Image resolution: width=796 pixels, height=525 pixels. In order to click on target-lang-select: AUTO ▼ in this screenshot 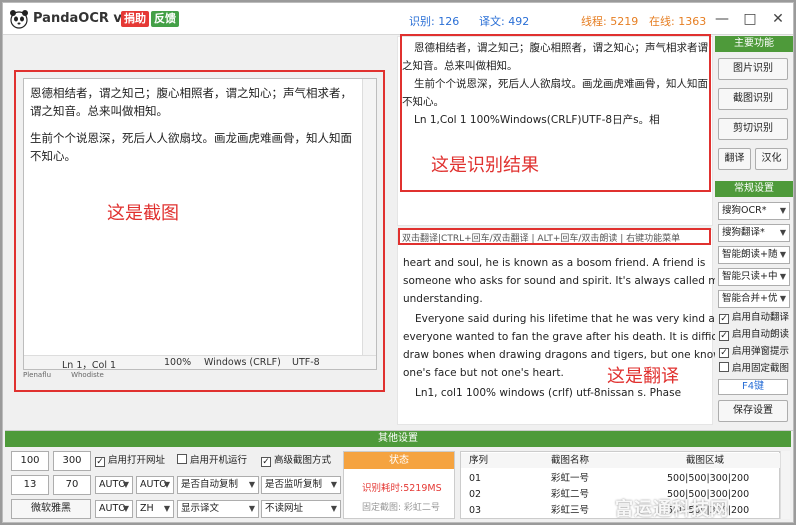, I will do `click(155, 485)`.